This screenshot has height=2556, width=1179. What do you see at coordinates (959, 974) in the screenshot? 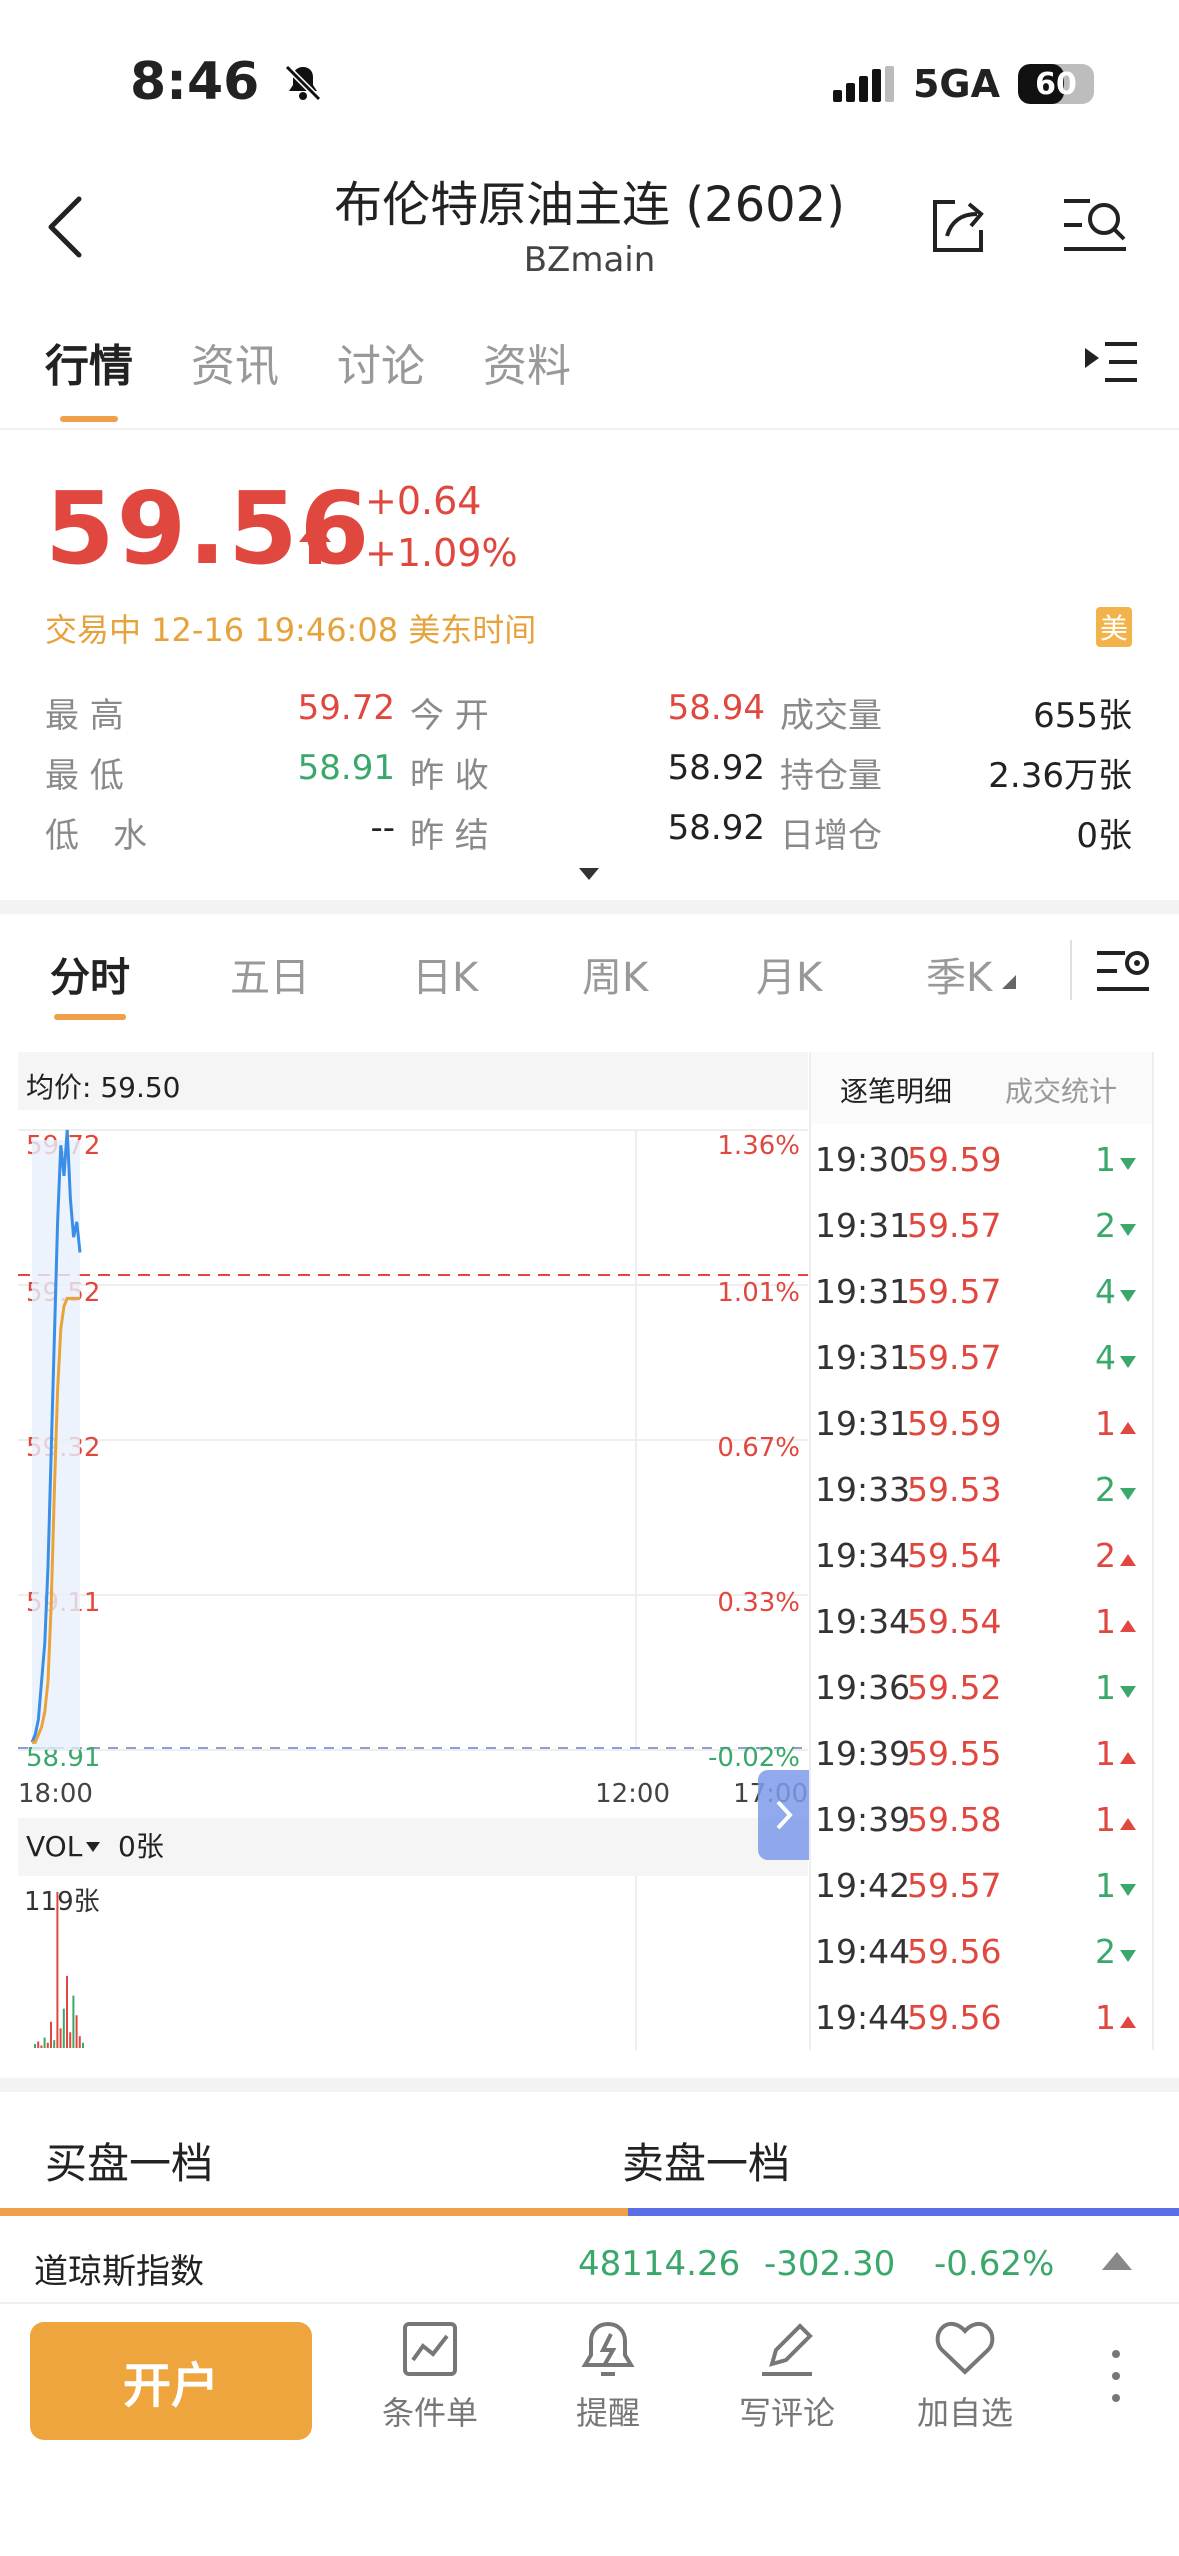
I see `tab-quarterly-k: 季K` at bounding box center [959, 974].